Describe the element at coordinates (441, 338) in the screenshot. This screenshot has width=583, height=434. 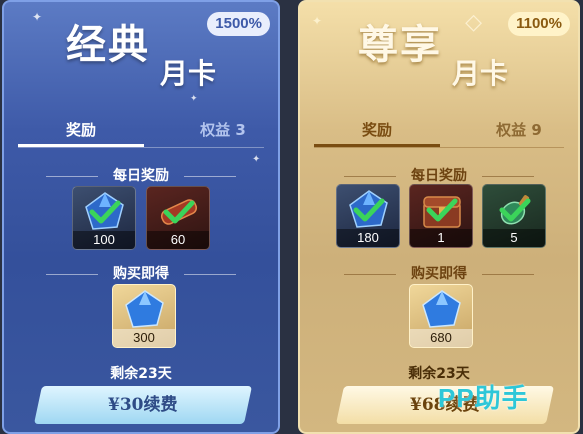
I see `item-count: 680` at that location.